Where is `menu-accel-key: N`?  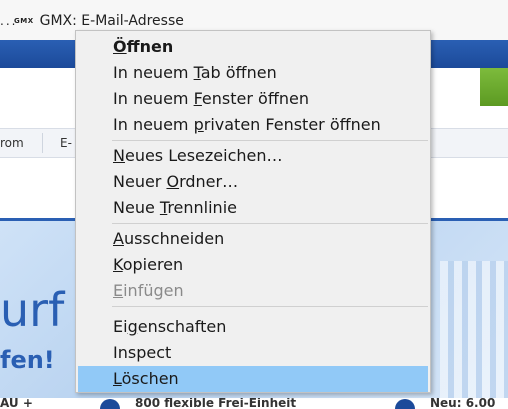 menu-accel-key: N is located at coordinates (119, 155).